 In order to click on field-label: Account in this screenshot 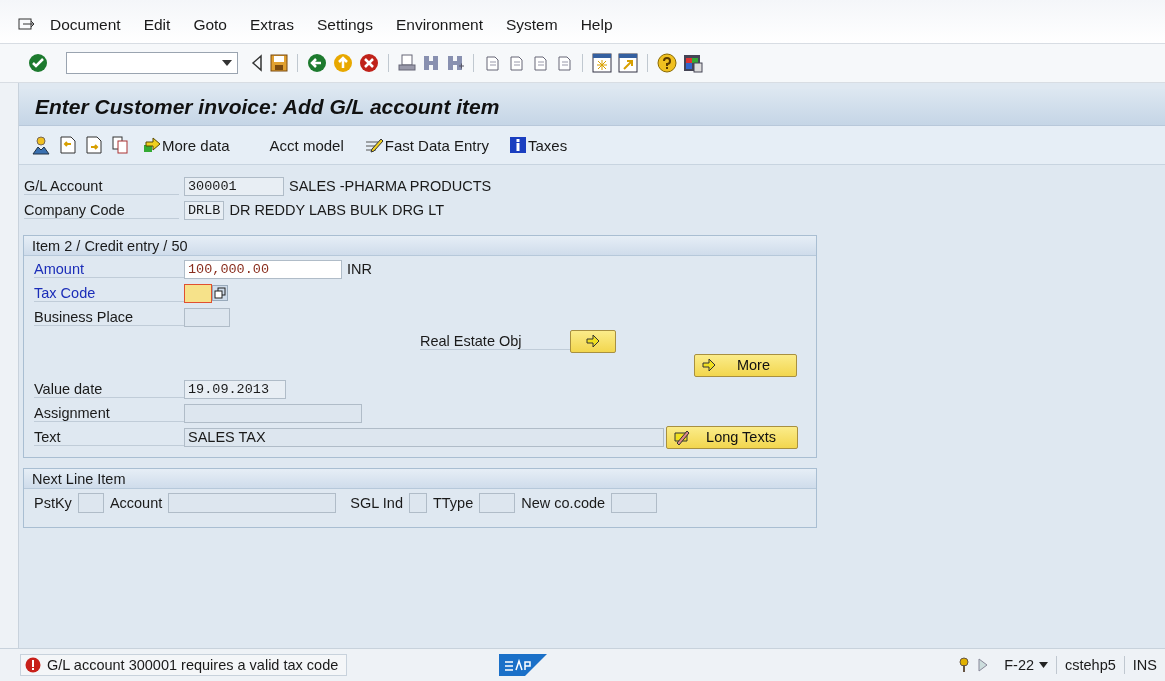, I will do `click(136, 503)`.